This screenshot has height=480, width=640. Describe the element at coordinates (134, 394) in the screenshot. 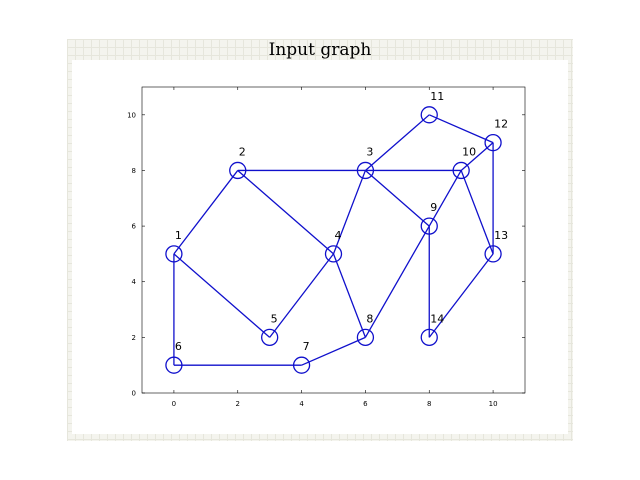

I see `y-tick-label: 0` at that location.